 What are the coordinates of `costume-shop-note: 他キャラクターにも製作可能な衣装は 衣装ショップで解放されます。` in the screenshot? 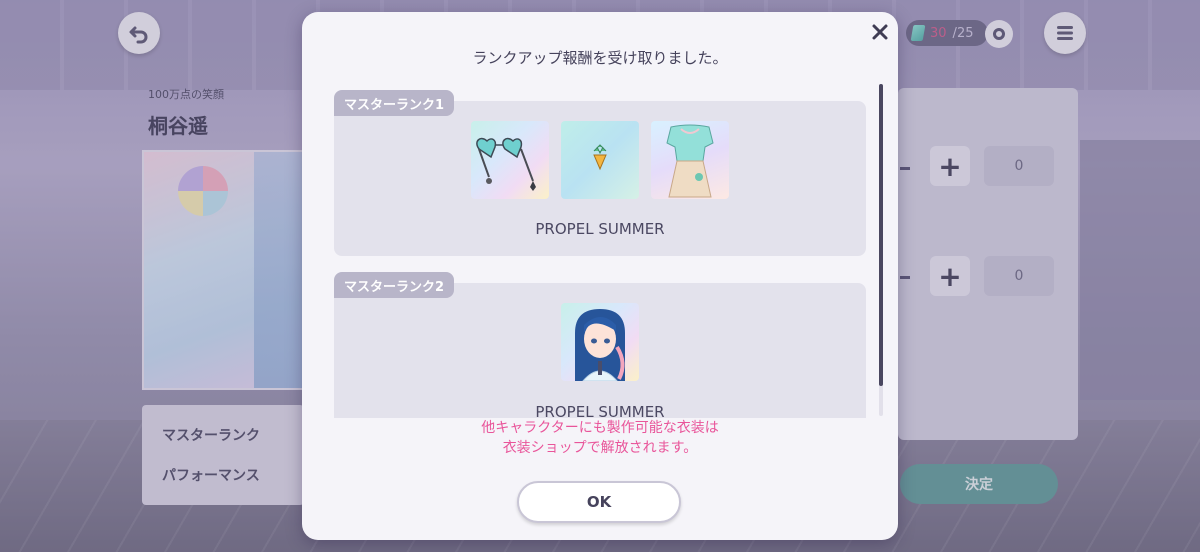 It's located at (600, 438).